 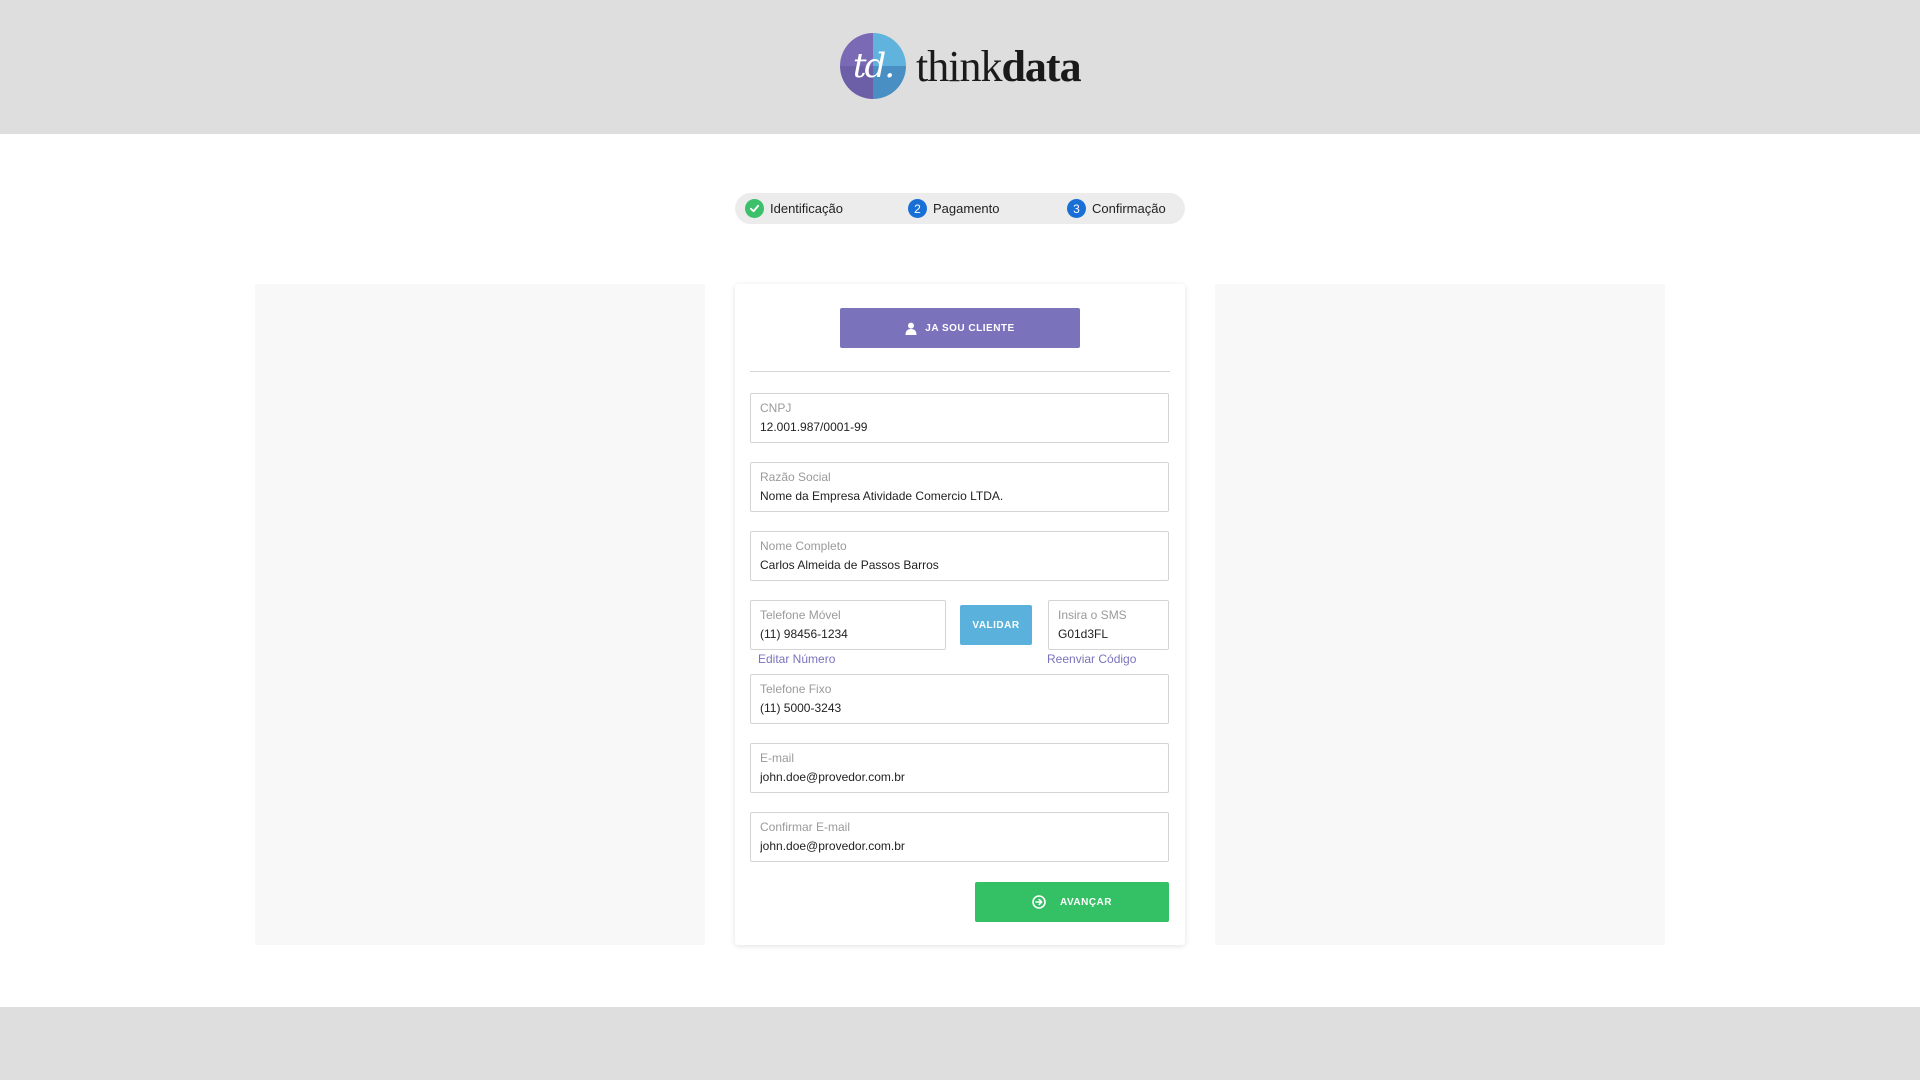 I want to click on cnpj-input, so click(x=959, y=427).